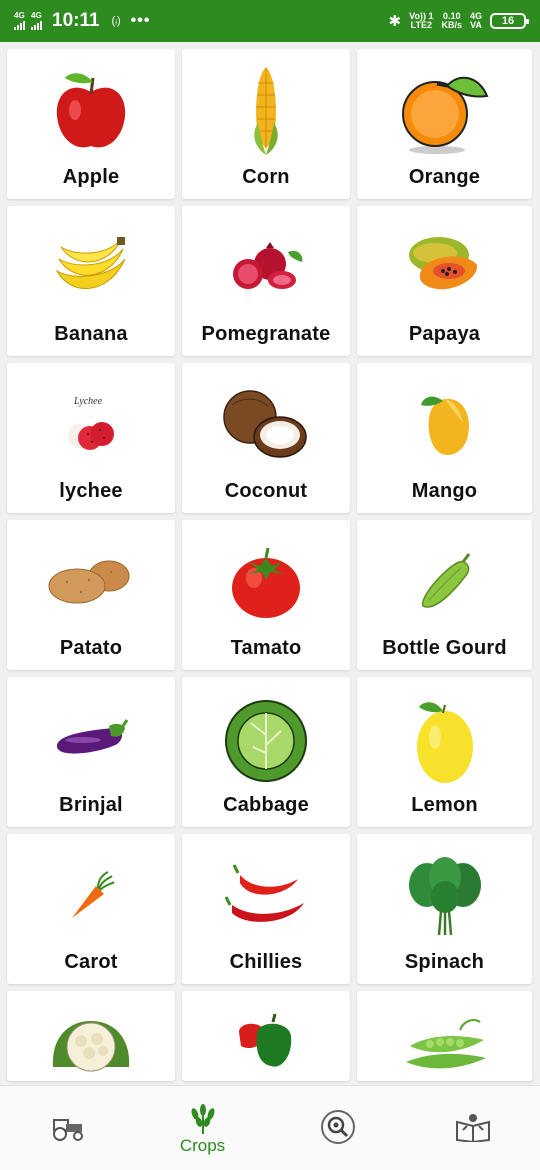 This screenshot has width=540, height=1170. I want to click on apple-icon, so click(91, 110).